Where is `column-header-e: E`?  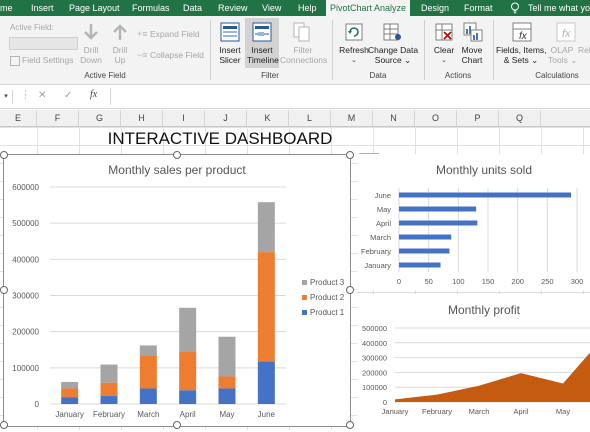
column-header-e: E is located at coordinates (18, 118).